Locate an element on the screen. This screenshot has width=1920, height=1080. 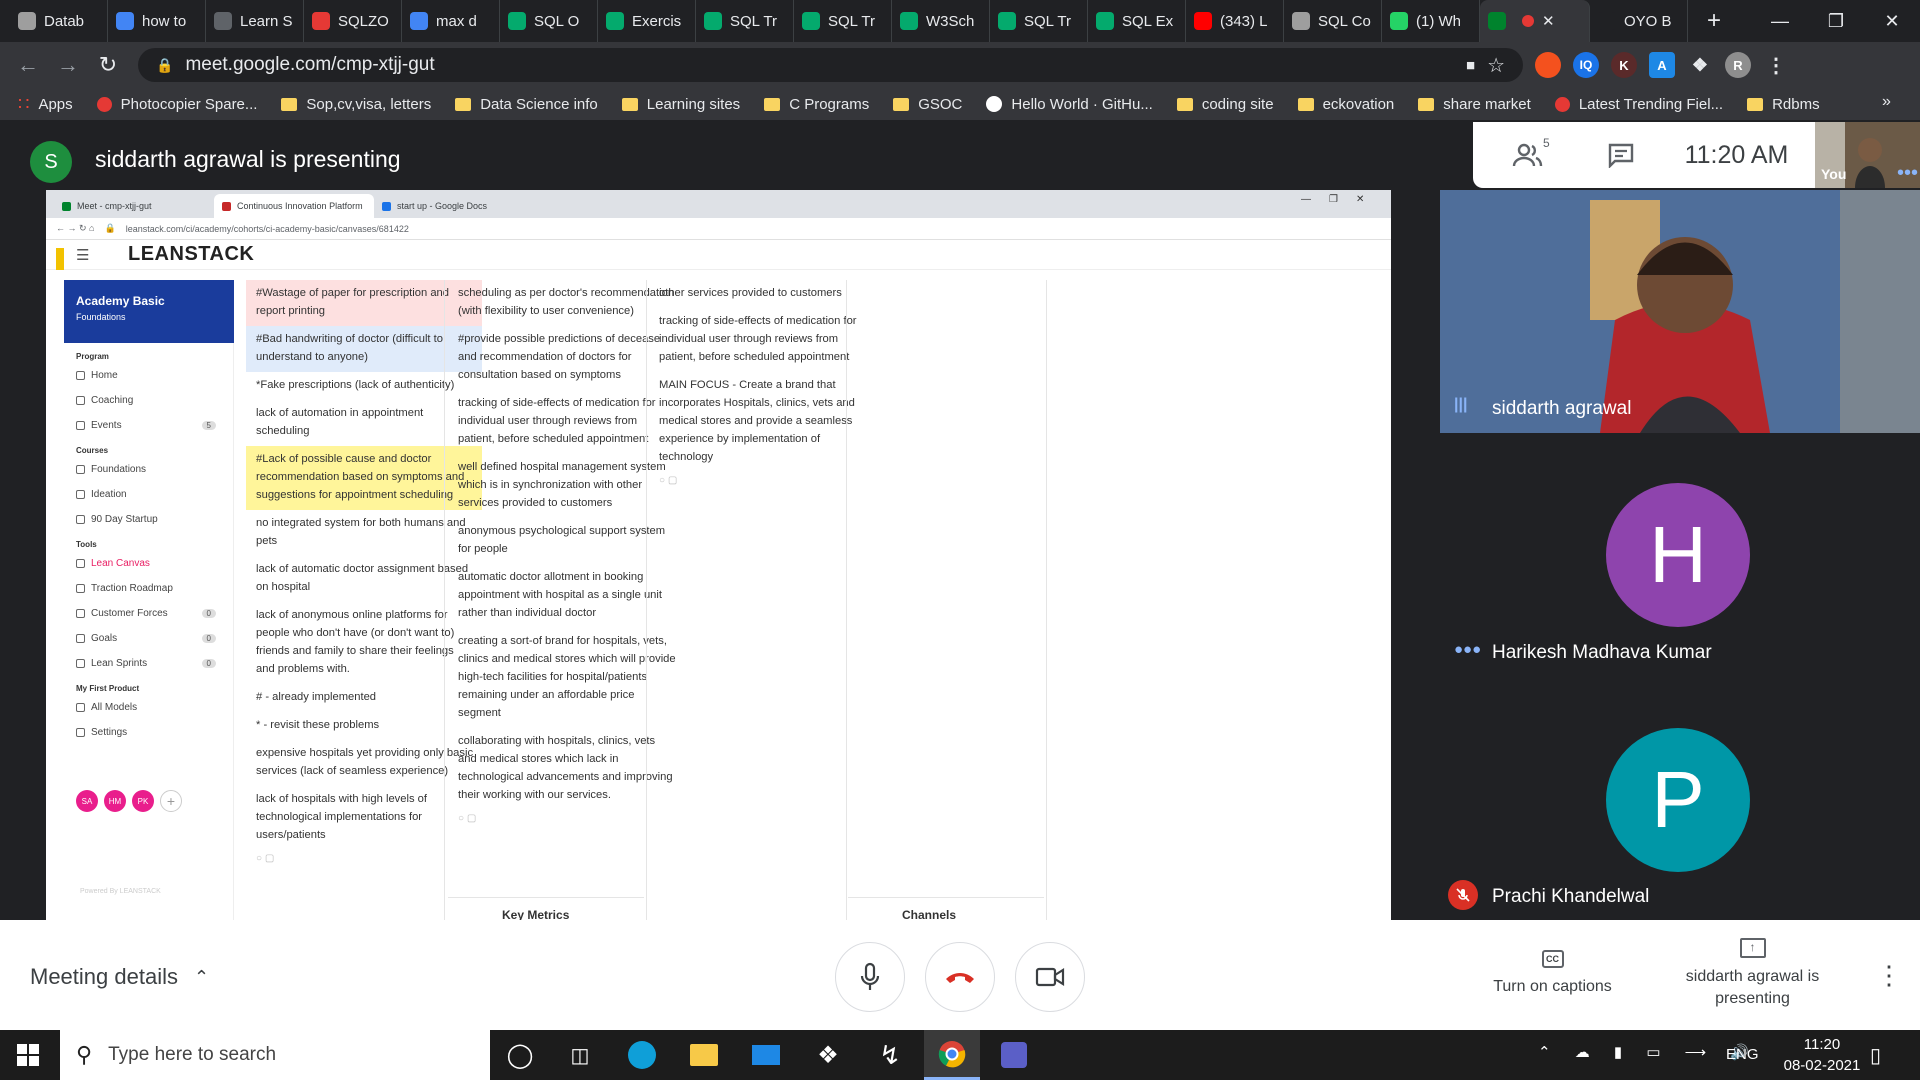
close-window-button: ✕ is located at coordinates (1892, 21).